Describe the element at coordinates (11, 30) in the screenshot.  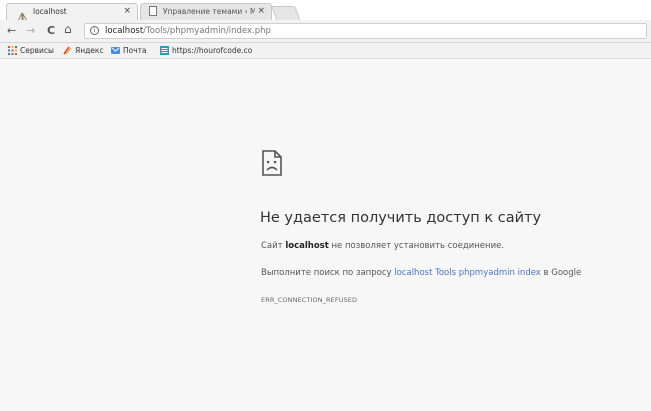
I see `back-button: ←` at that location.